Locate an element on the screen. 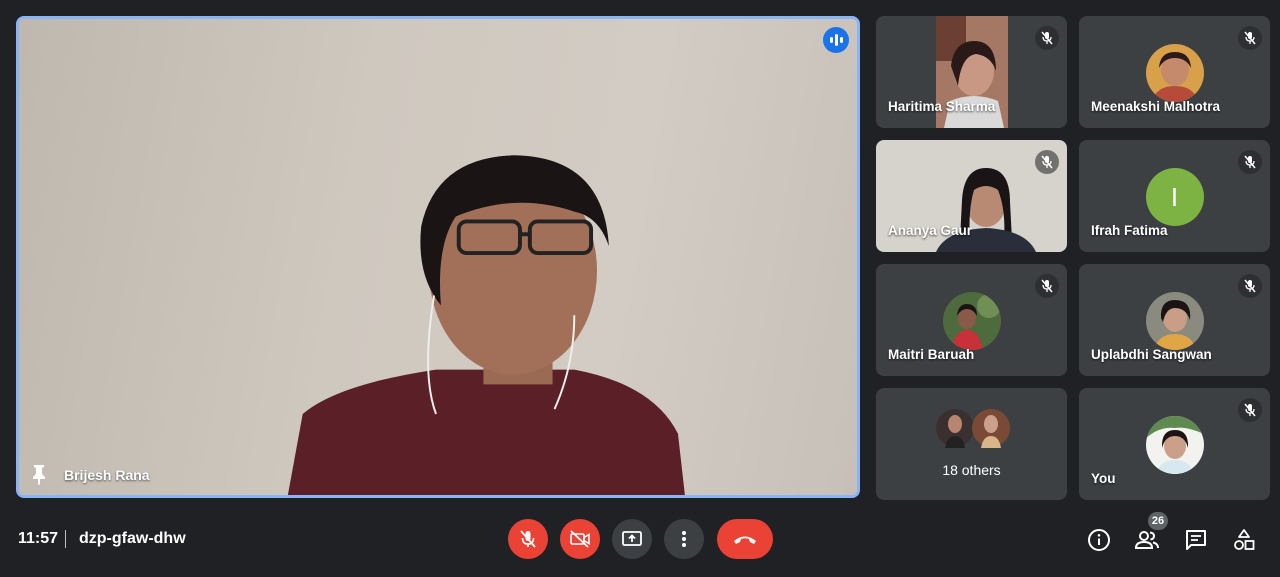  participant-name: Meenakshi Malhotra is located at coordinates (1156, 106).